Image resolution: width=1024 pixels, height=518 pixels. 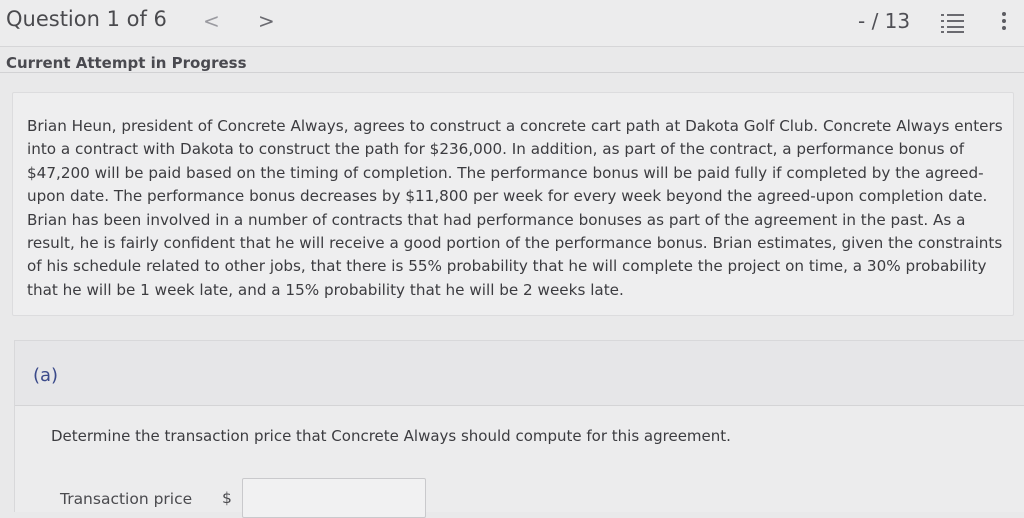 What do you see at coordinates (126, 63) in the screenshot?
I see `attempt-status: Current Attempt in Progress` at bounding box center [126, 63].